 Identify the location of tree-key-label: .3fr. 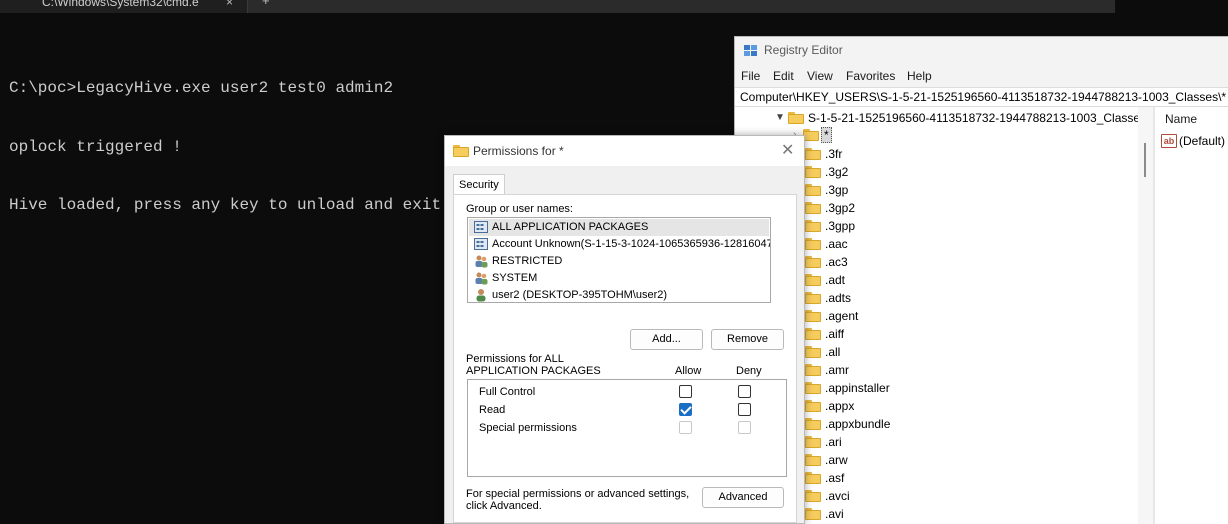
(834, 154).